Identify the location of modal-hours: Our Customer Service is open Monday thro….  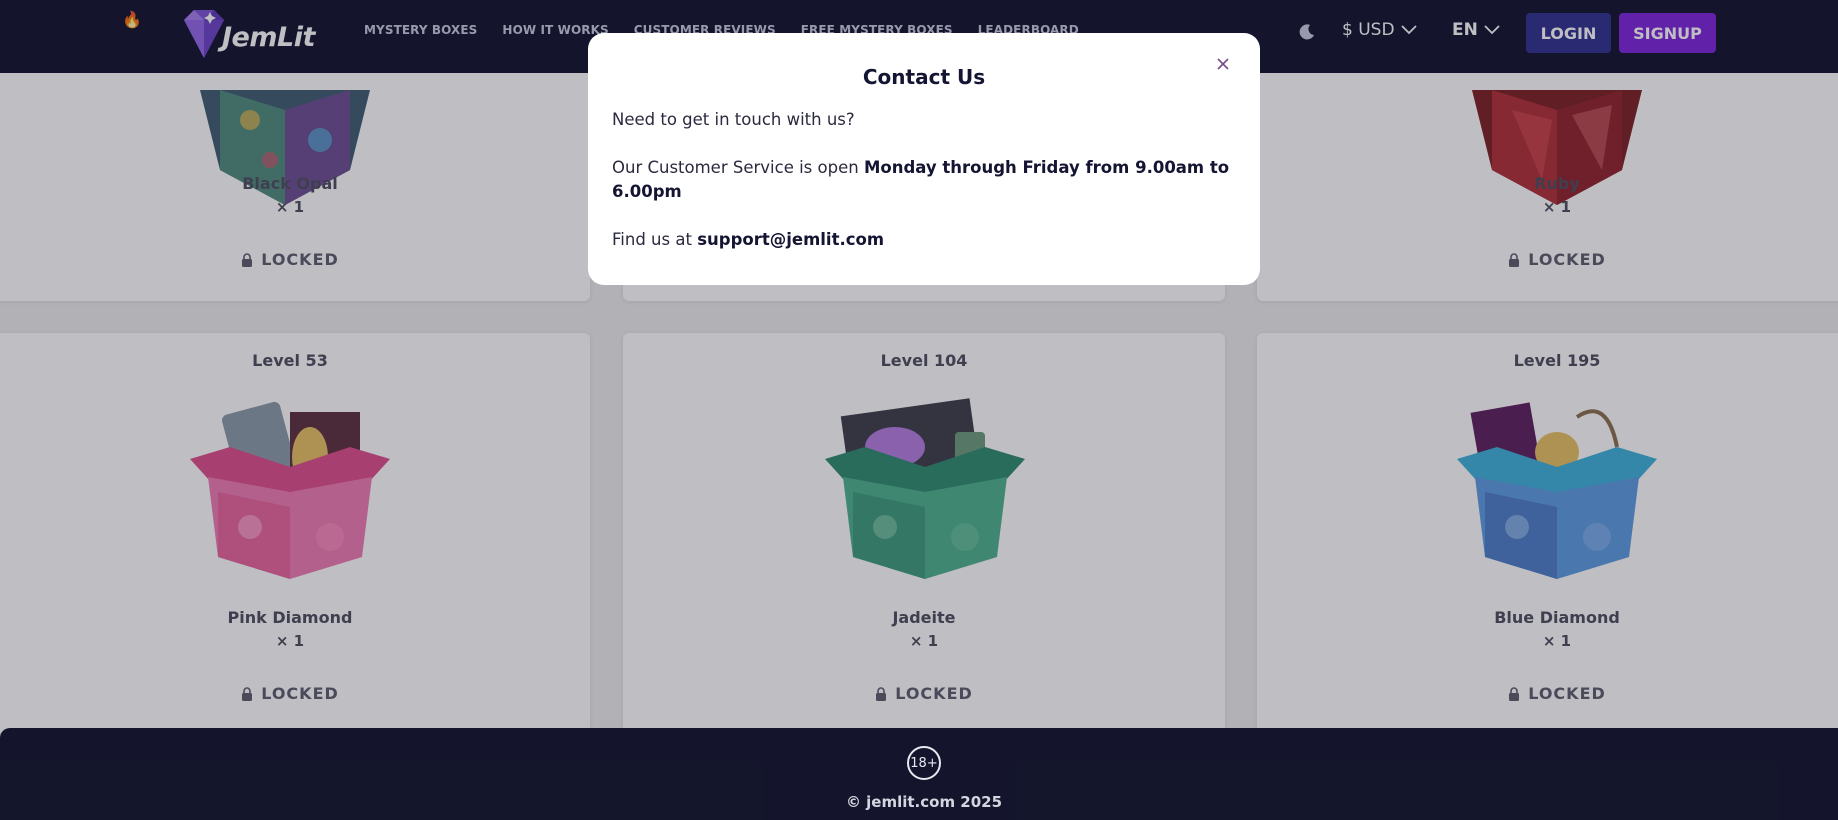
(924, 180).